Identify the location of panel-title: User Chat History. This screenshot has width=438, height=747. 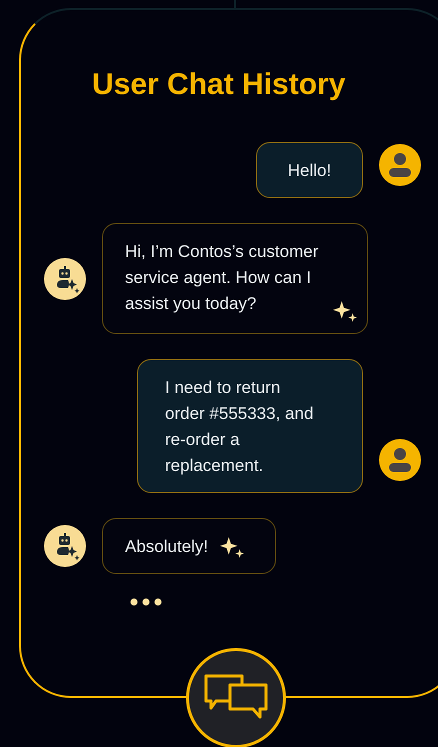
(219, 85).